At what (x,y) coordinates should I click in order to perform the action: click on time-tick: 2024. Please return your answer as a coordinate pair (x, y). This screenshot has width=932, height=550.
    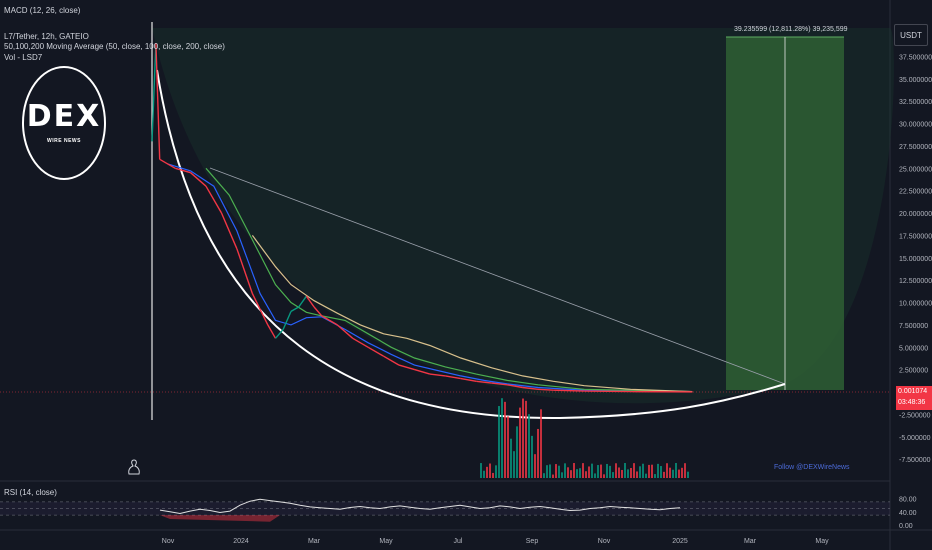
    Looking at the image, I should click on (241, 541).